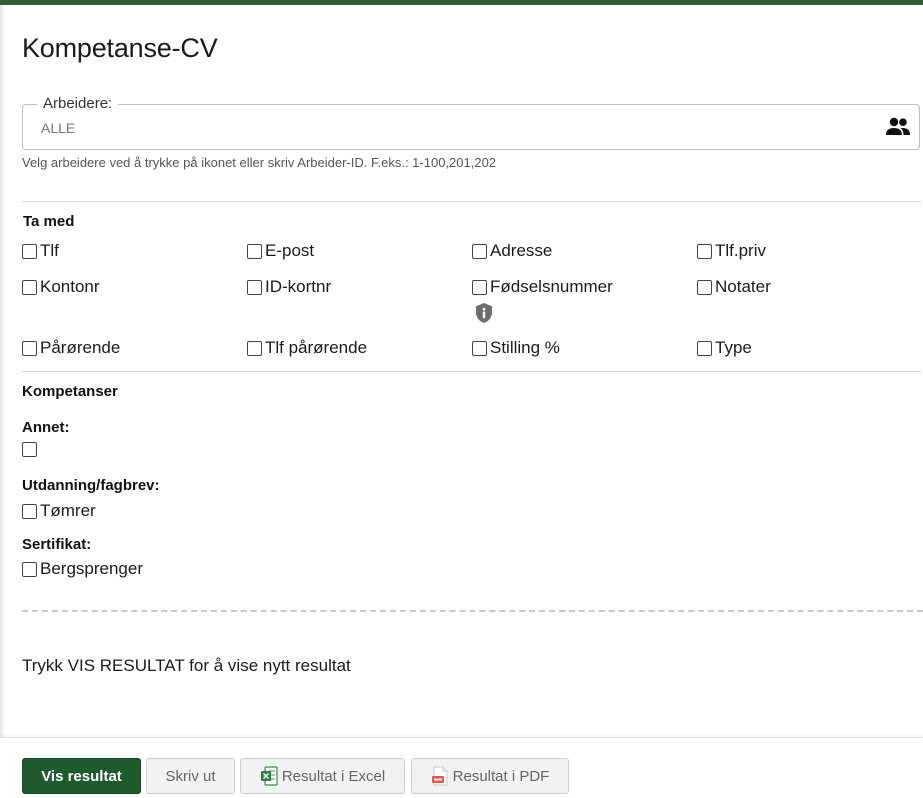 The image size is (923, 798). Describe the element at coordinates (551, 286) in the screenshot. I see `checkbox-label: Fødselsnummer` at that location.